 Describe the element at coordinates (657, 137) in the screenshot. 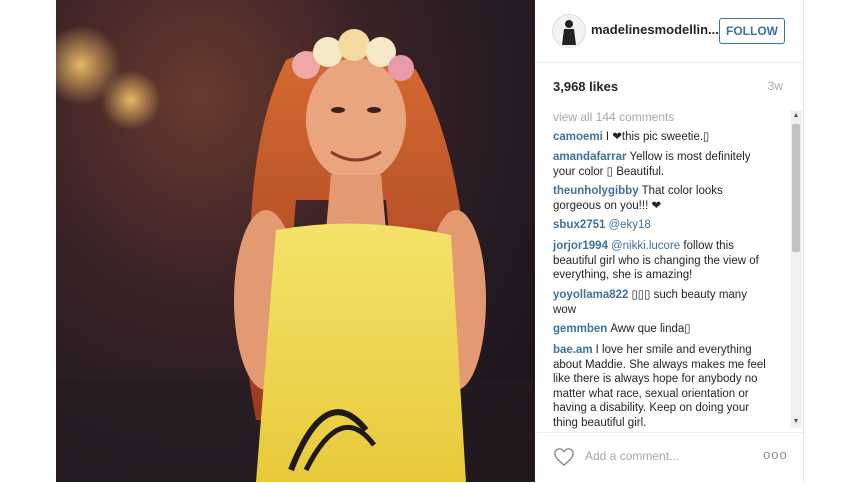

I see `comment-text: I ❤this pic sweetie.▯` at that location.